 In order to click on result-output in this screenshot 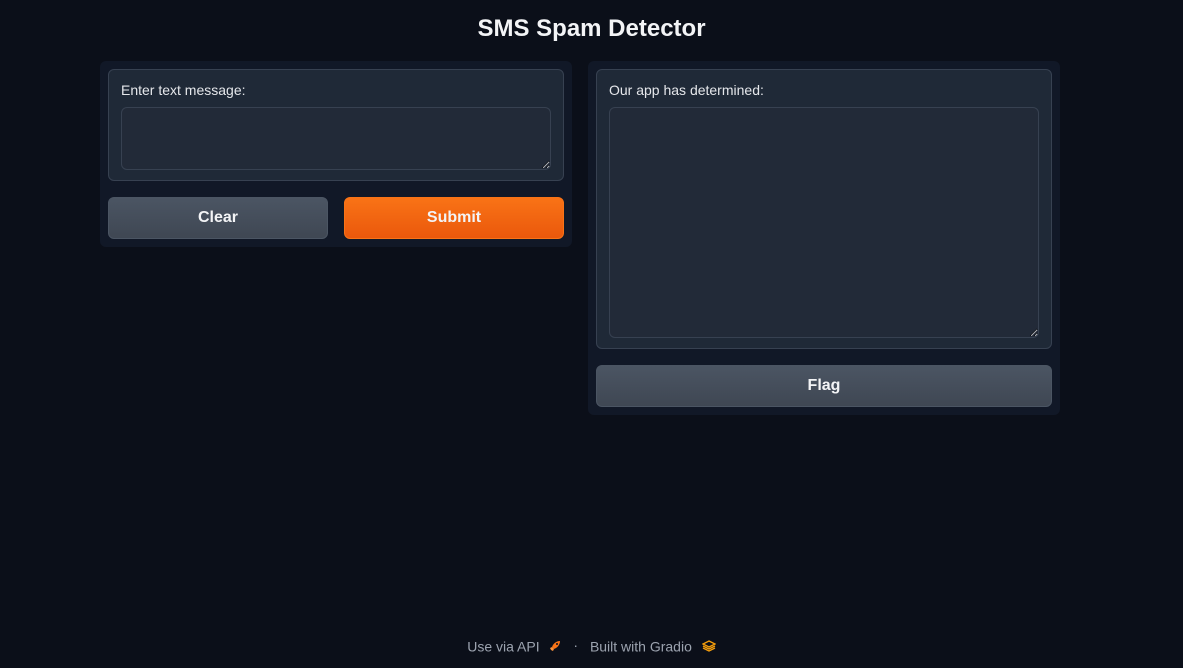, I will do `click(824, 222)`.